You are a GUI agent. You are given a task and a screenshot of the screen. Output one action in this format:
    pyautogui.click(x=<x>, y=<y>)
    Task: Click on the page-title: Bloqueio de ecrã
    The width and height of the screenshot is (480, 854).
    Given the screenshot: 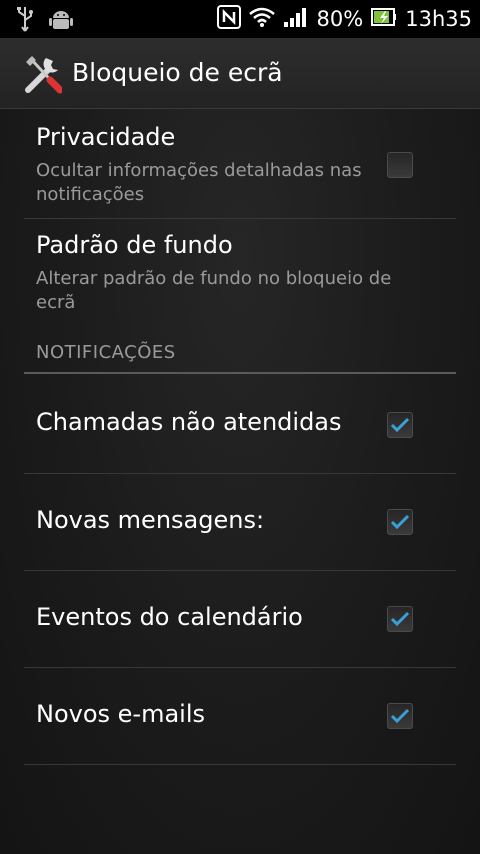 What is the action you would take?
    pyautogui.click(x=177, y=72)
    